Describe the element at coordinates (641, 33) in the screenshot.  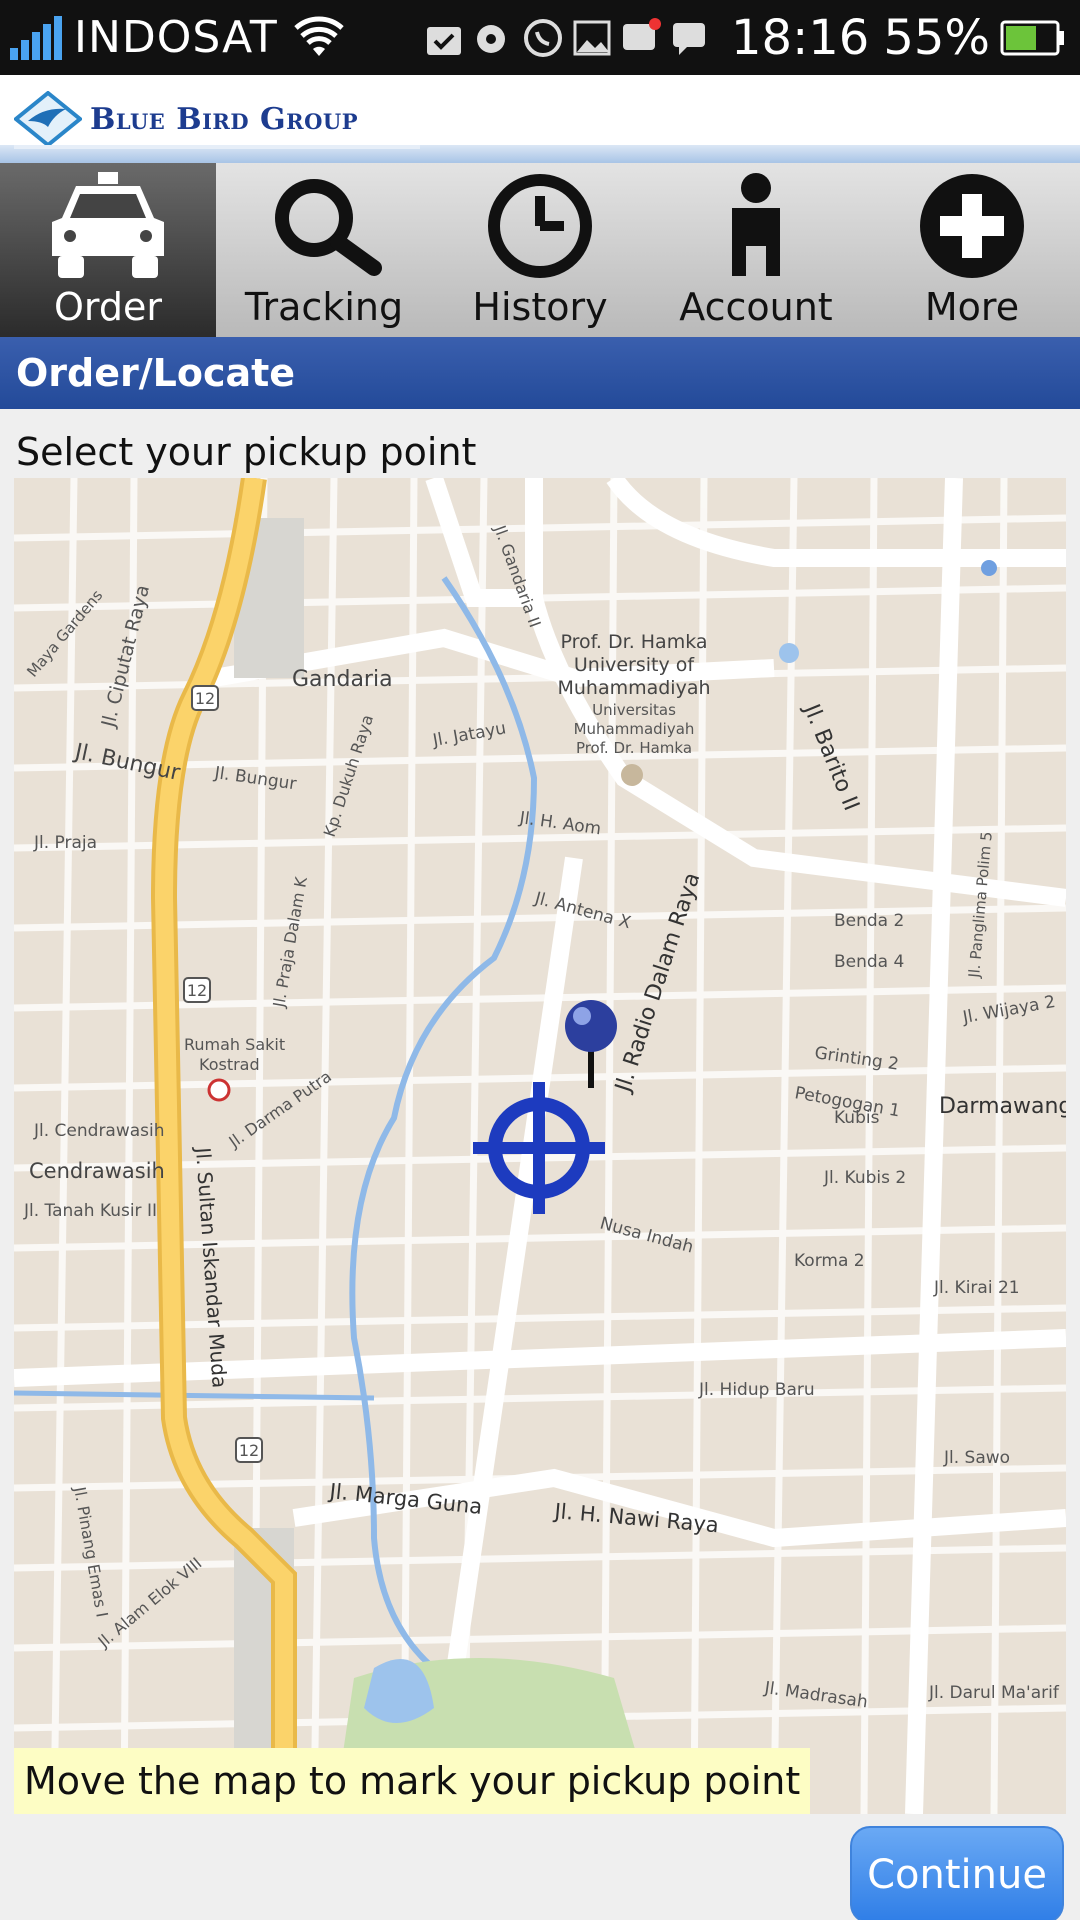
I see `bbm-icon` at that location.